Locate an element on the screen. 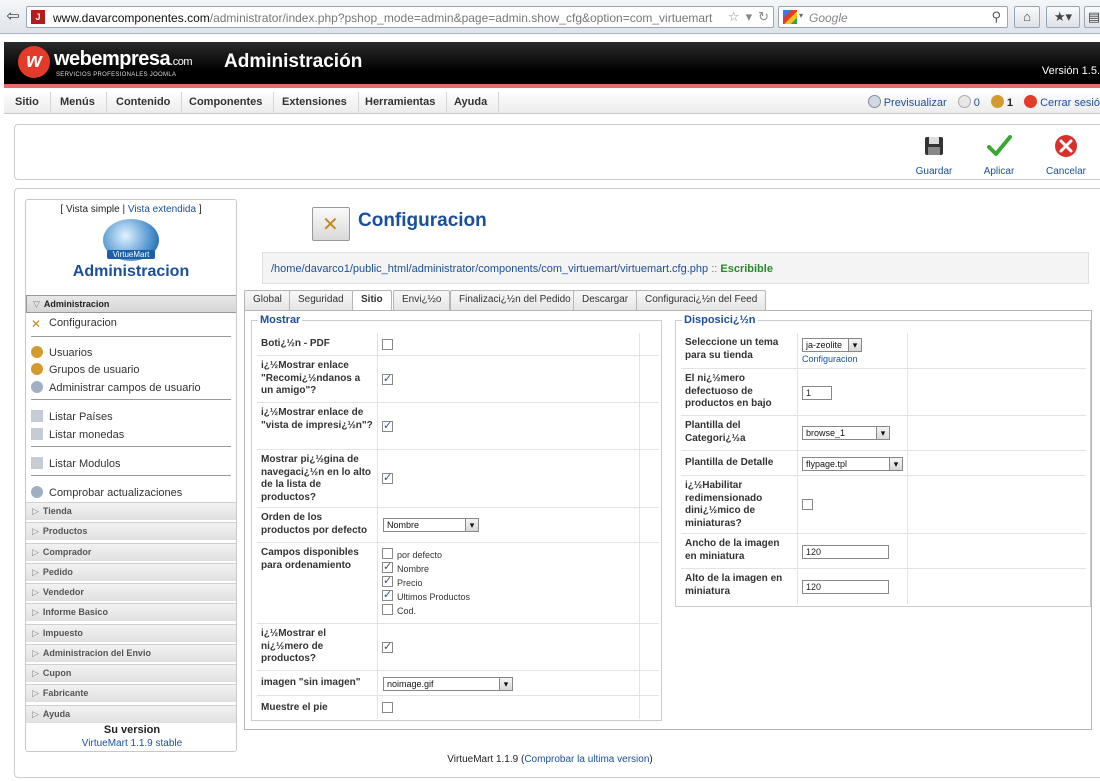 The width and height of the screenshot is (1100, 781). sidebar-item-paises: Listar Países is located at coordinates (72, 416).